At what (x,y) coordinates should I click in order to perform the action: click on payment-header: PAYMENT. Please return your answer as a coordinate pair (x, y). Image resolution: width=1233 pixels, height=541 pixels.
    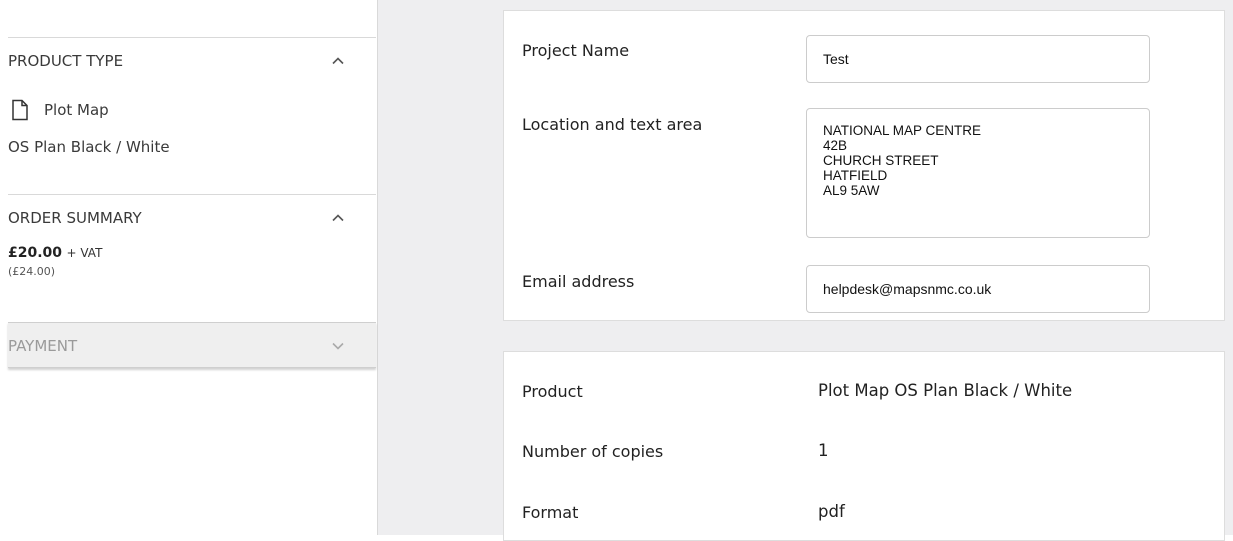
    Looking at the image, I should click on (192, 346).